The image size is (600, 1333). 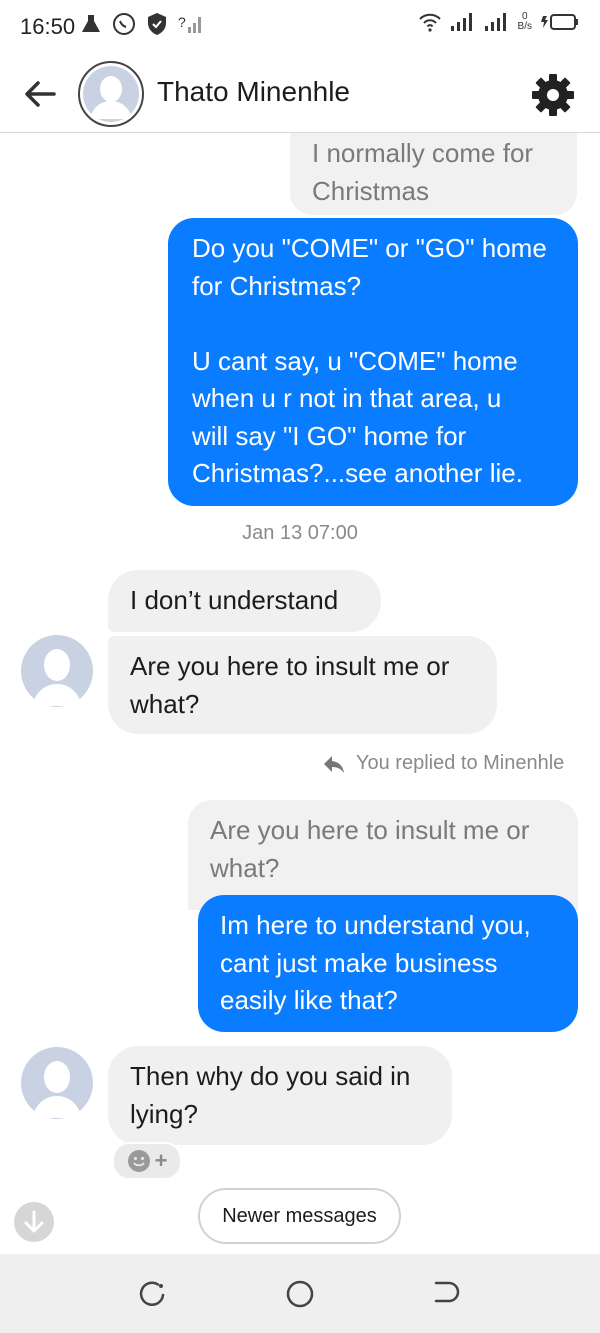 What do you see at coordinates (445, 1294) in the screenshot?
I see `back-nav-icon` at bounding box center [445, 1294].